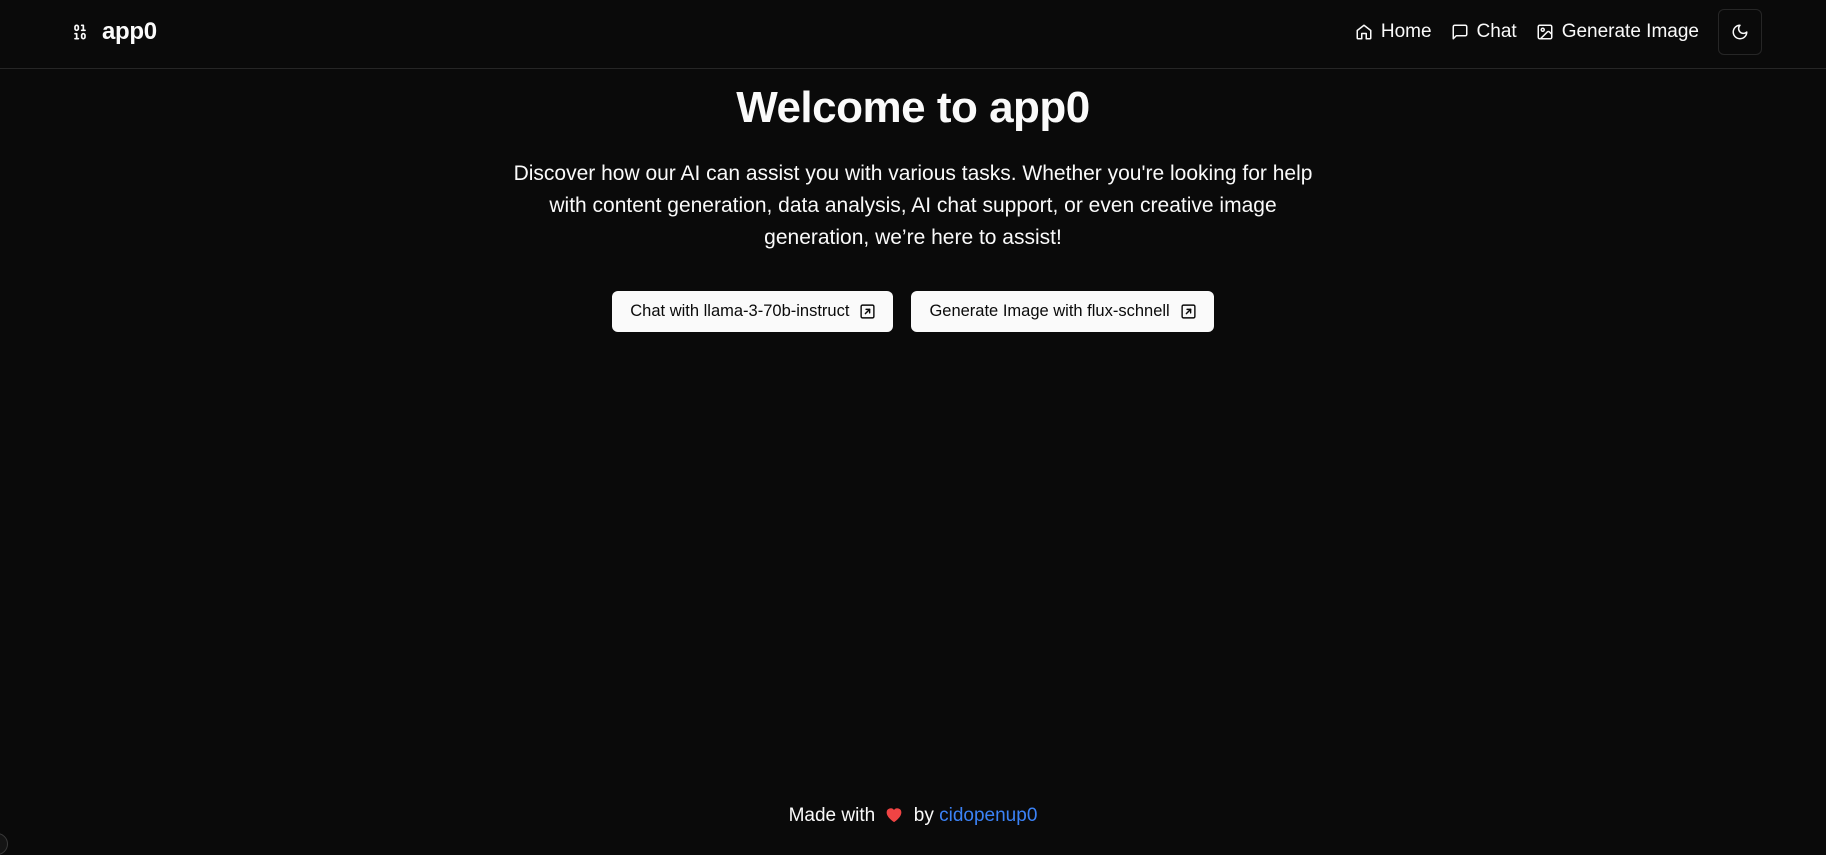 This screenshot has width=1826, height=855. I want to click on page-title: Welcome to app0, so click(913, 108).